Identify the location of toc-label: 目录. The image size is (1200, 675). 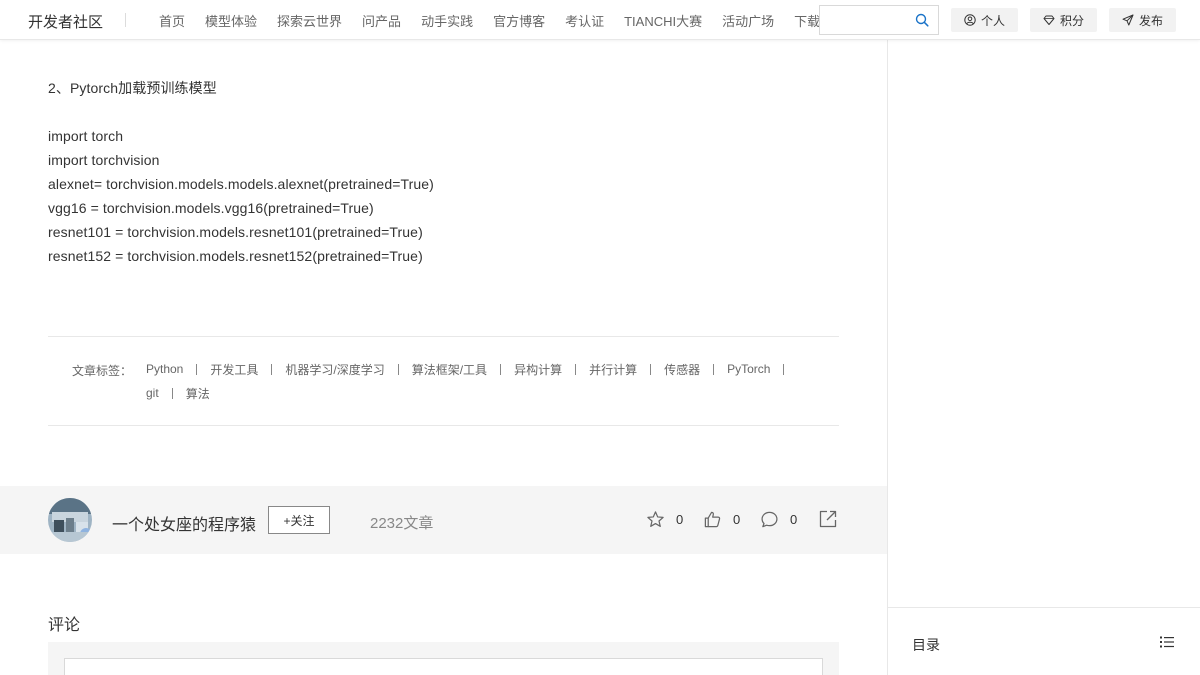
(926, 645).